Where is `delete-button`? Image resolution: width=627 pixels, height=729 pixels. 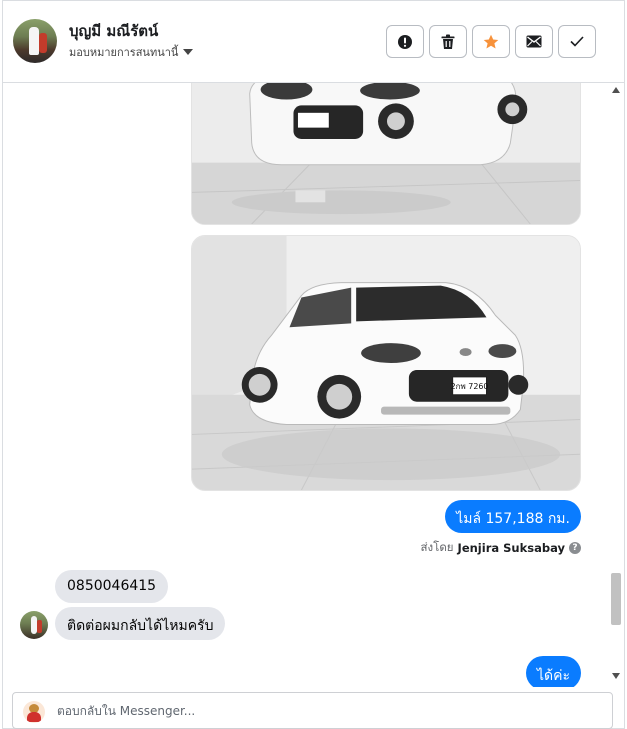
delete-button is located at coordinates (448, 41).